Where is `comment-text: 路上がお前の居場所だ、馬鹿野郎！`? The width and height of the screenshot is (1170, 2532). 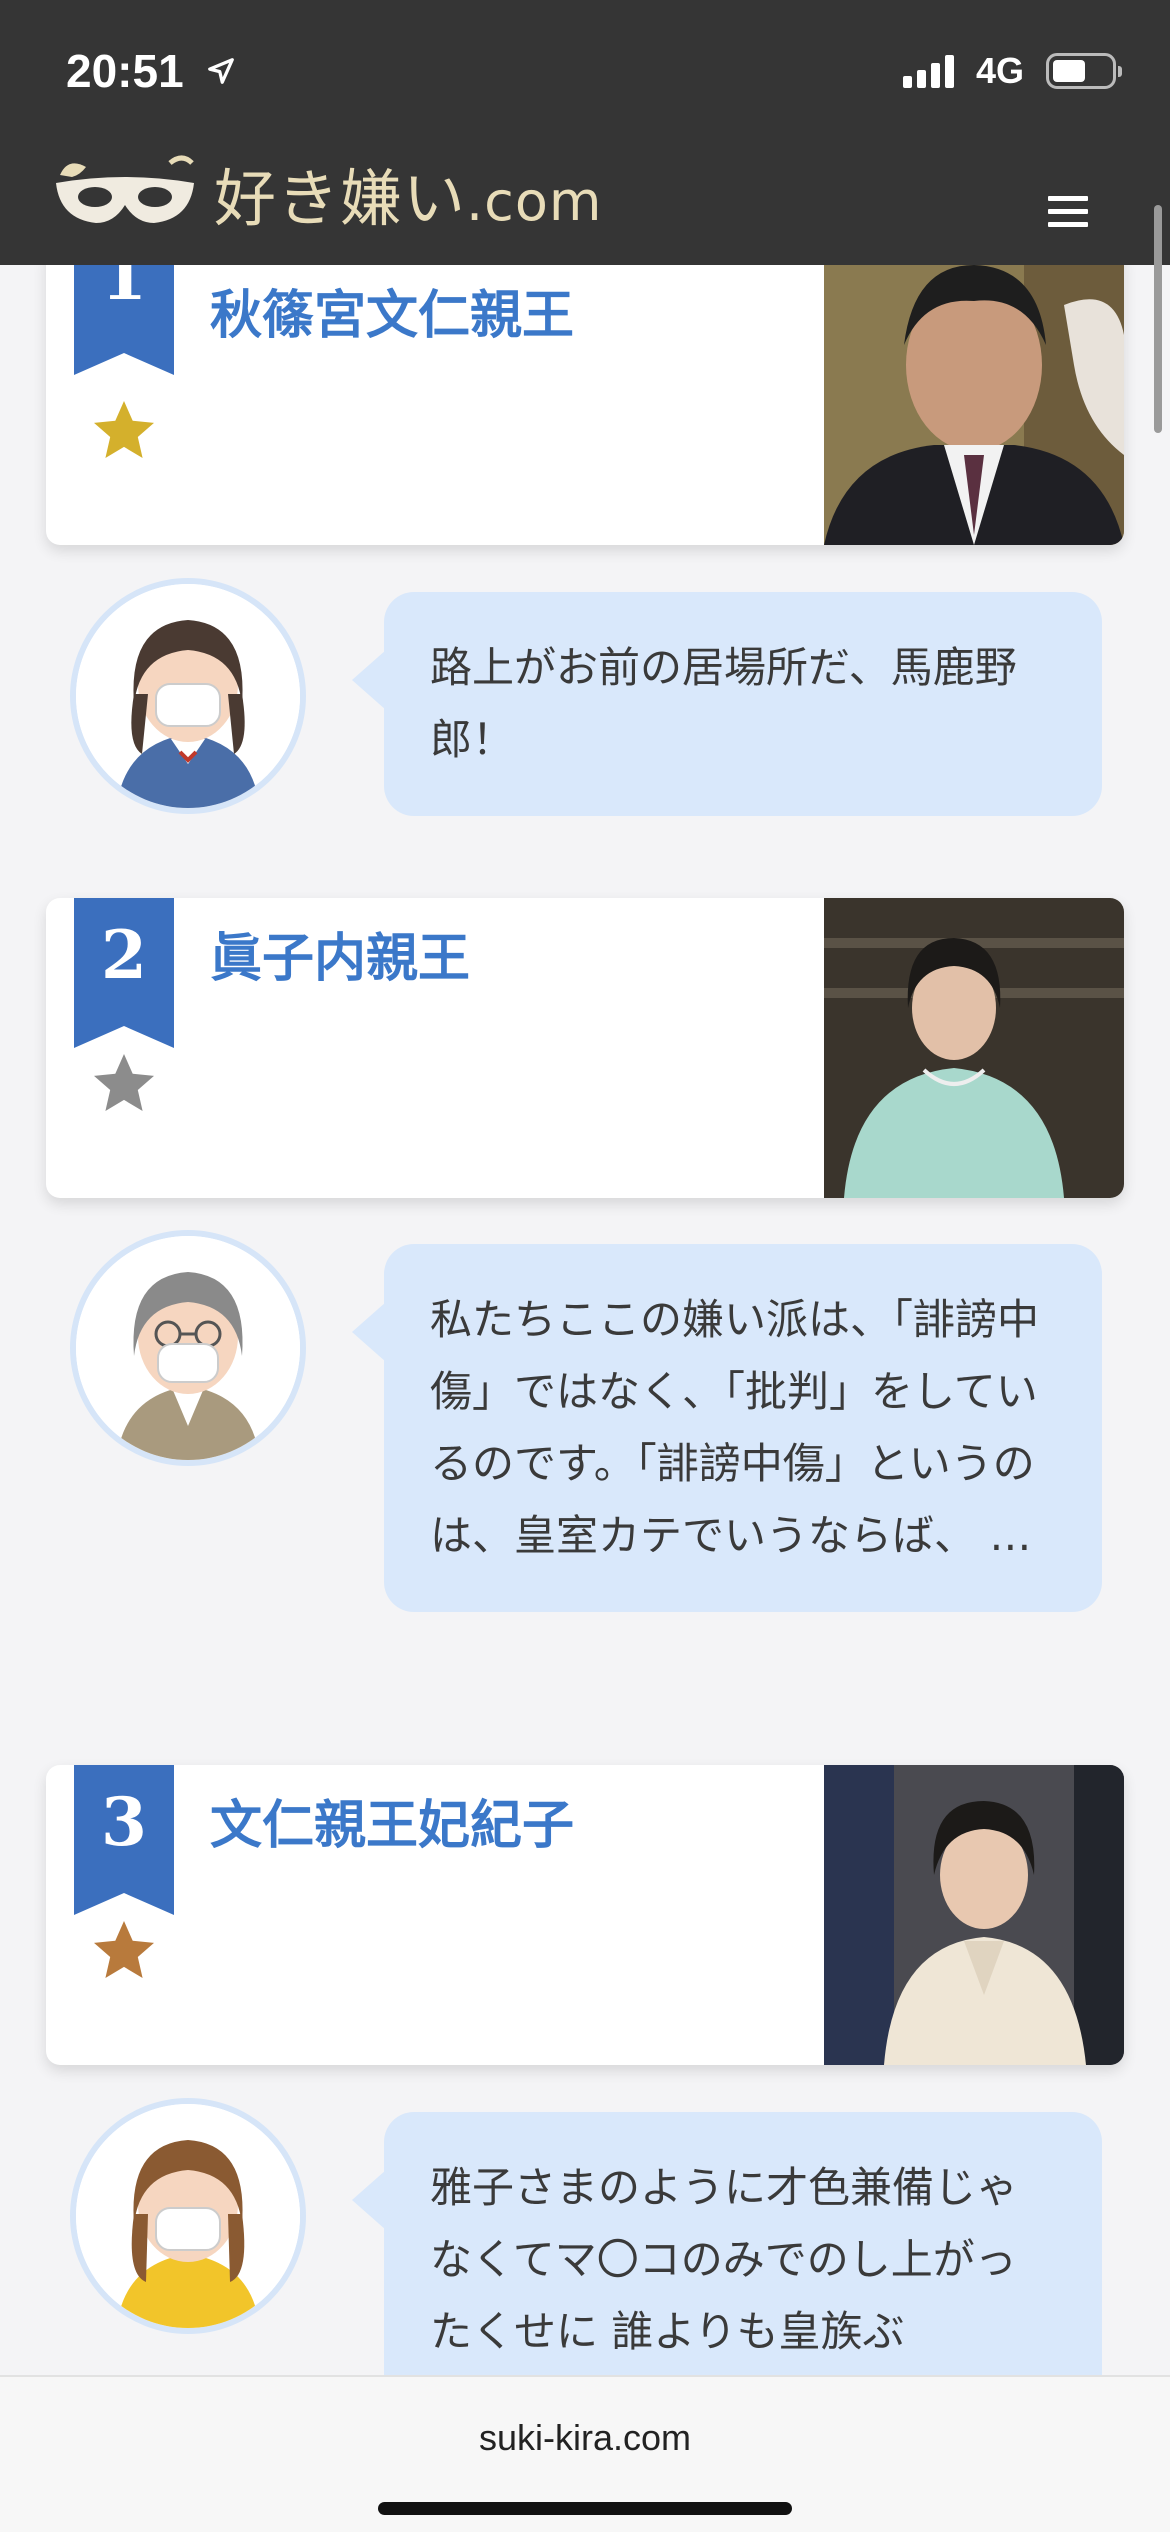 comment-text: 路上がお前の居場所だ、馬鹿野郎！ is located at coordinates (723, 703).